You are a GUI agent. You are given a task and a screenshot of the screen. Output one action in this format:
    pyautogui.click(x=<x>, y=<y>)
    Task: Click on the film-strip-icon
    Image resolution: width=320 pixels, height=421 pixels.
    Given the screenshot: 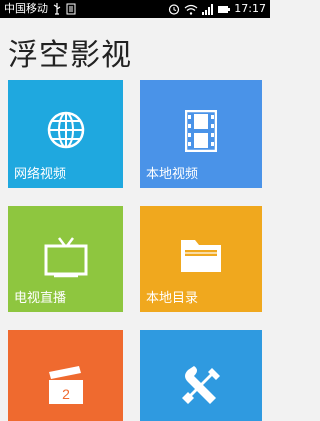 What is the action you would take?
    pyautogui.click(x=201, y=131)
    